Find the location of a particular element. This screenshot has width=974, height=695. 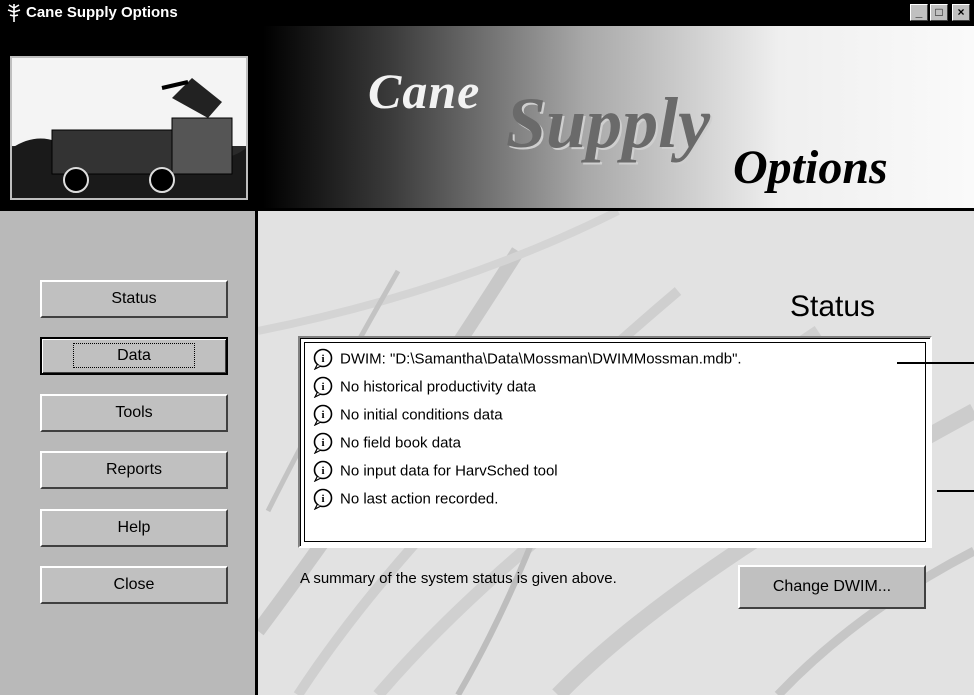

status-item-text: No initial conditions data is located at coordinates (421, 415).